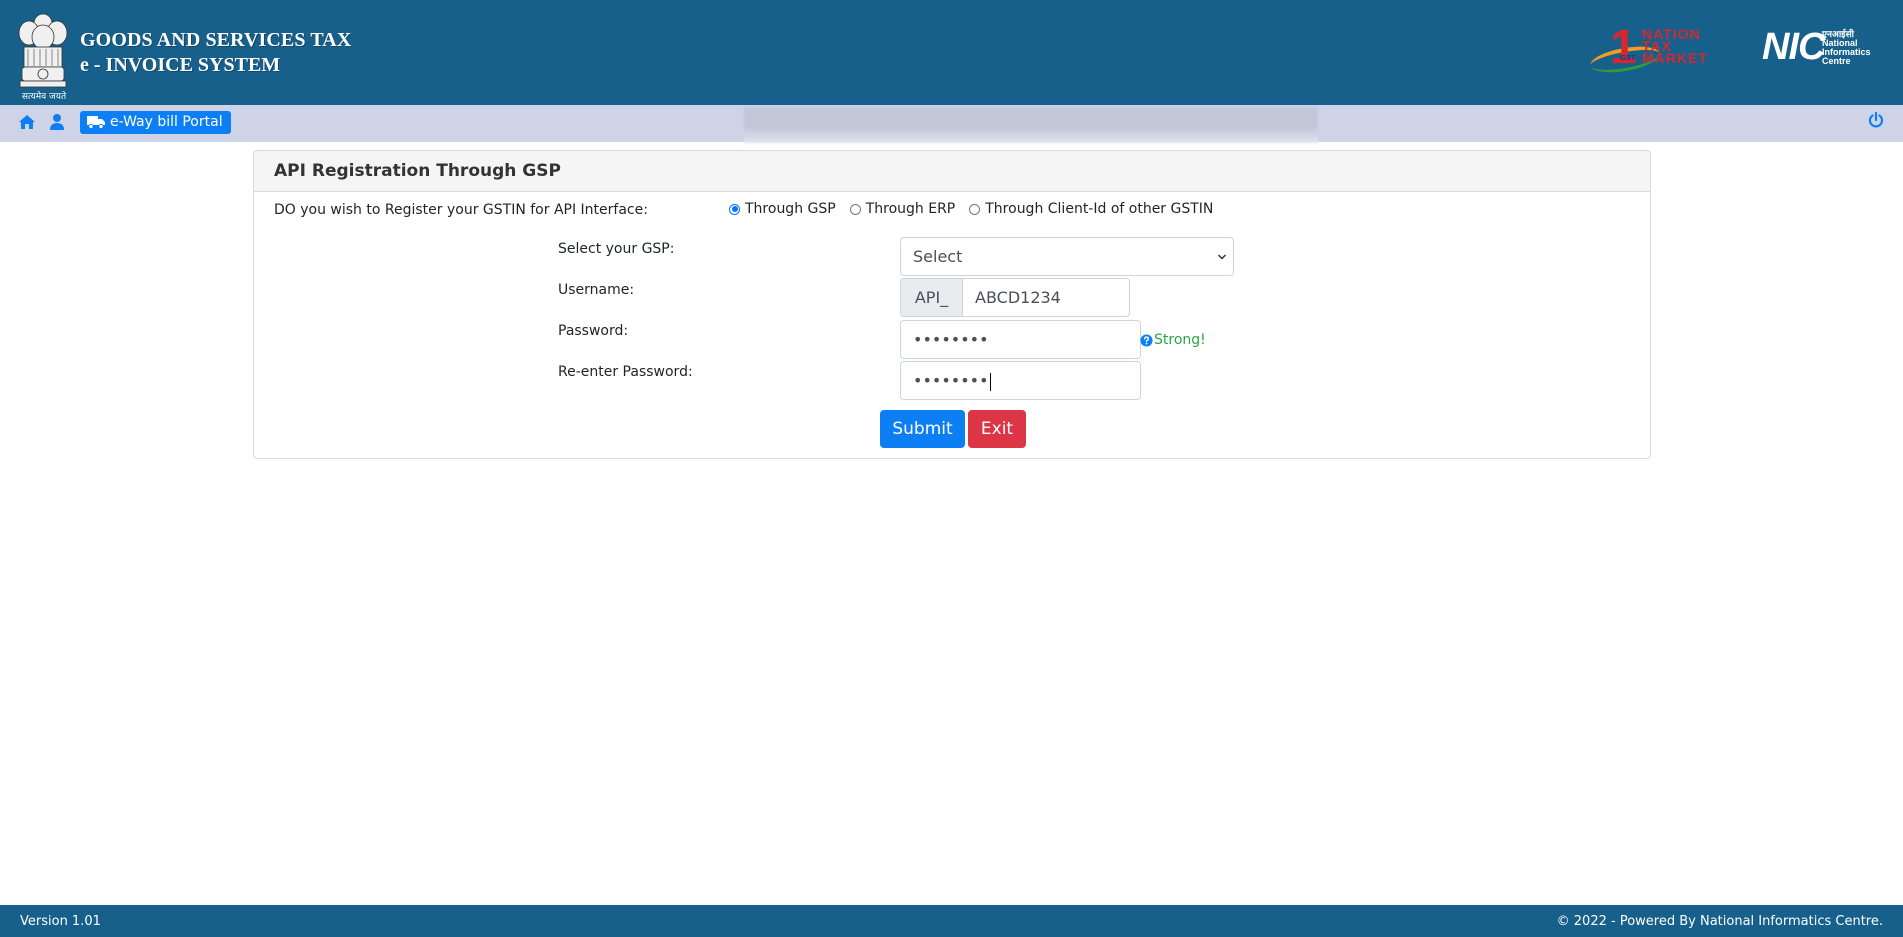 The image size is (1903, 937). I want to click on gsp-select-label: Select your GSP:, so click(616, 249).